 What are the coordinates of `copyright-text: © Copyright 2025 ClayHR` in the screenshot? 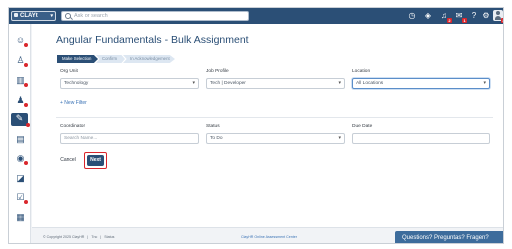 It's located at (64, 237).